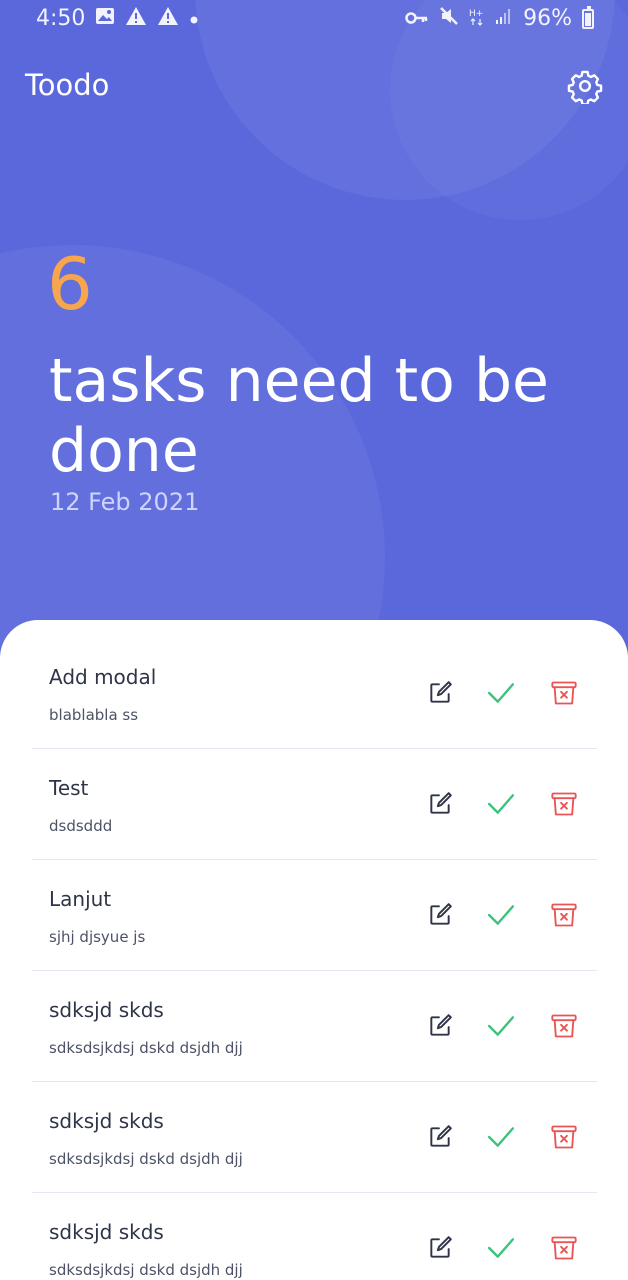  What do you see at coordinates (504, 18) in the screenshot?
I see `signal-icon` at bounding box center [504, 18].